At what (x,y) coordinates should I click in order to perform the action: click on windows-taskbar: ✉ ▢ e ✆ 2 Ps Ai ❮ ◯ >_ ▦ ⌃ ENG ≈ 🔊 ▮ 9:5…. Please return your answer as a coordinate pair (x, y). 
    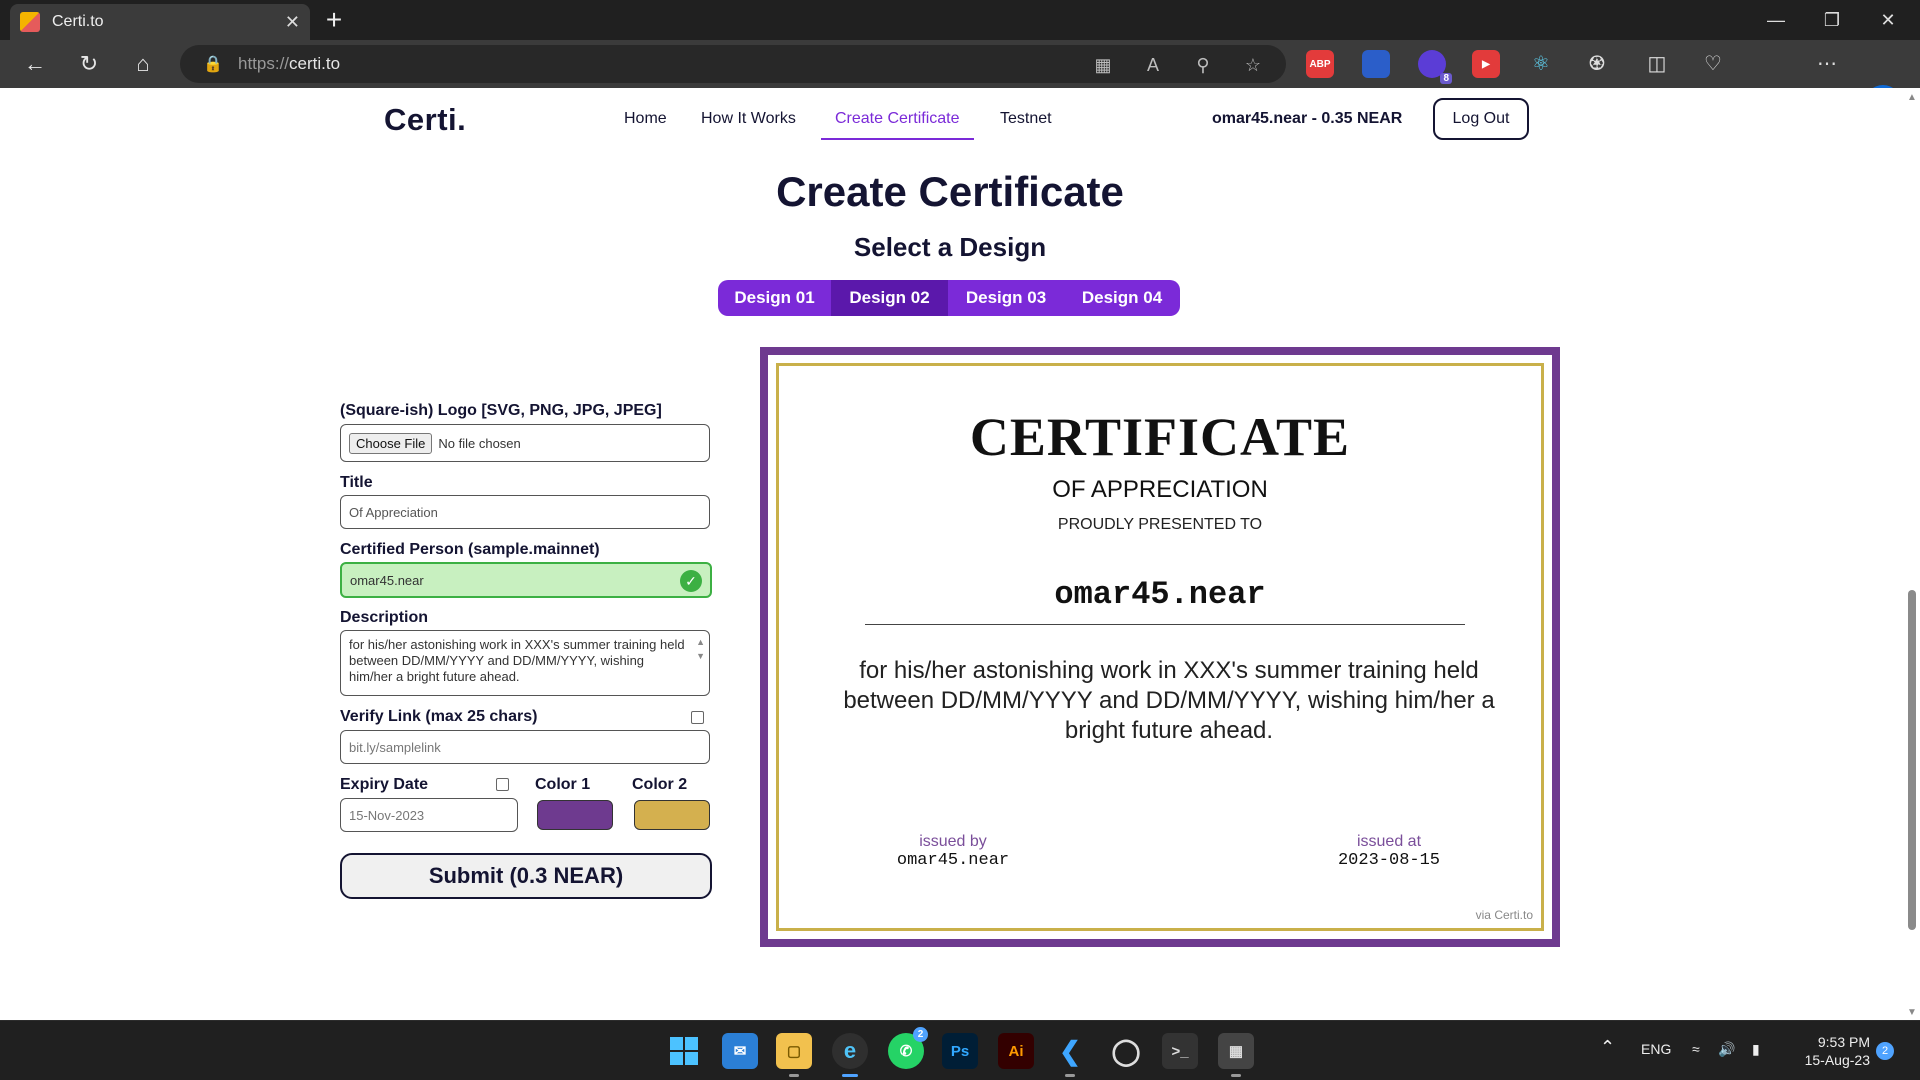
    Looking at the image, I should click on (960, 1050).